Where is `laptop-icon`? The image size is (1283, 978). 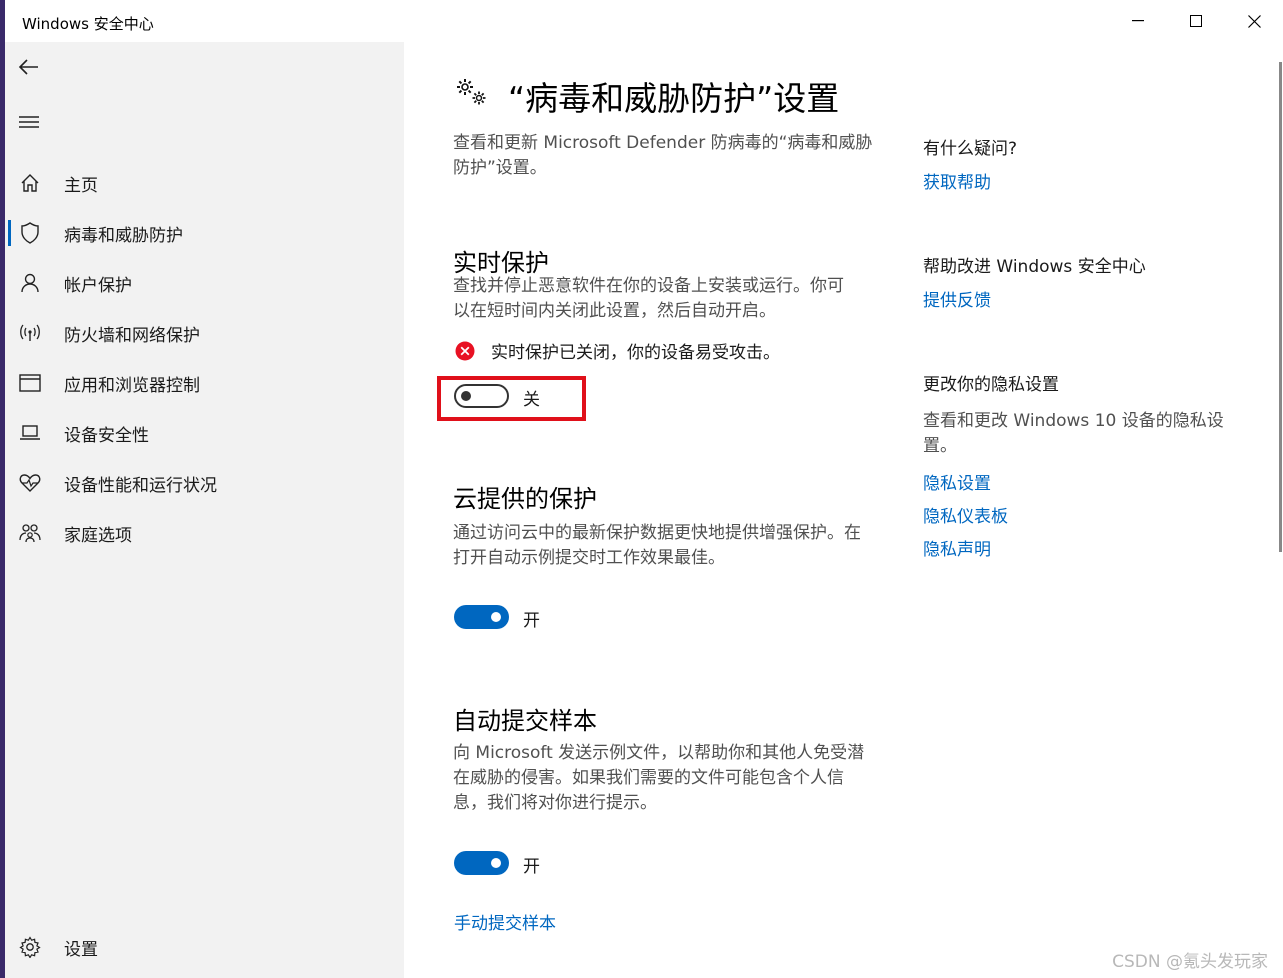 laptop-icon is located at coordinates (30, 433).